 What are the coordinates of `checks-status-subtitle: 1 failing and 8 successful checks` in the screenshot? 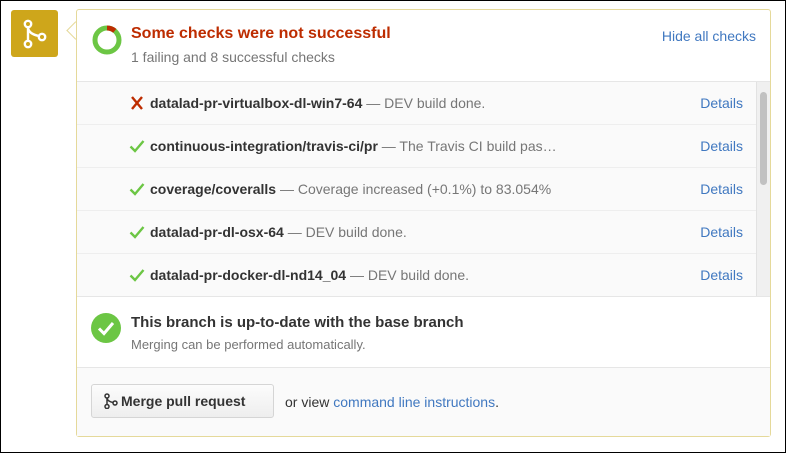 It's located at (233, 57).